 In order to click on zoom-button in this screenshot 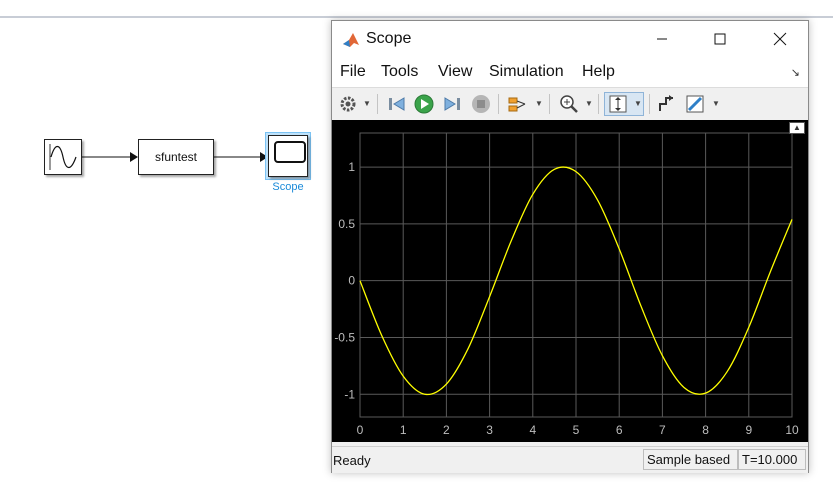, I will do `click(569, 104)`.